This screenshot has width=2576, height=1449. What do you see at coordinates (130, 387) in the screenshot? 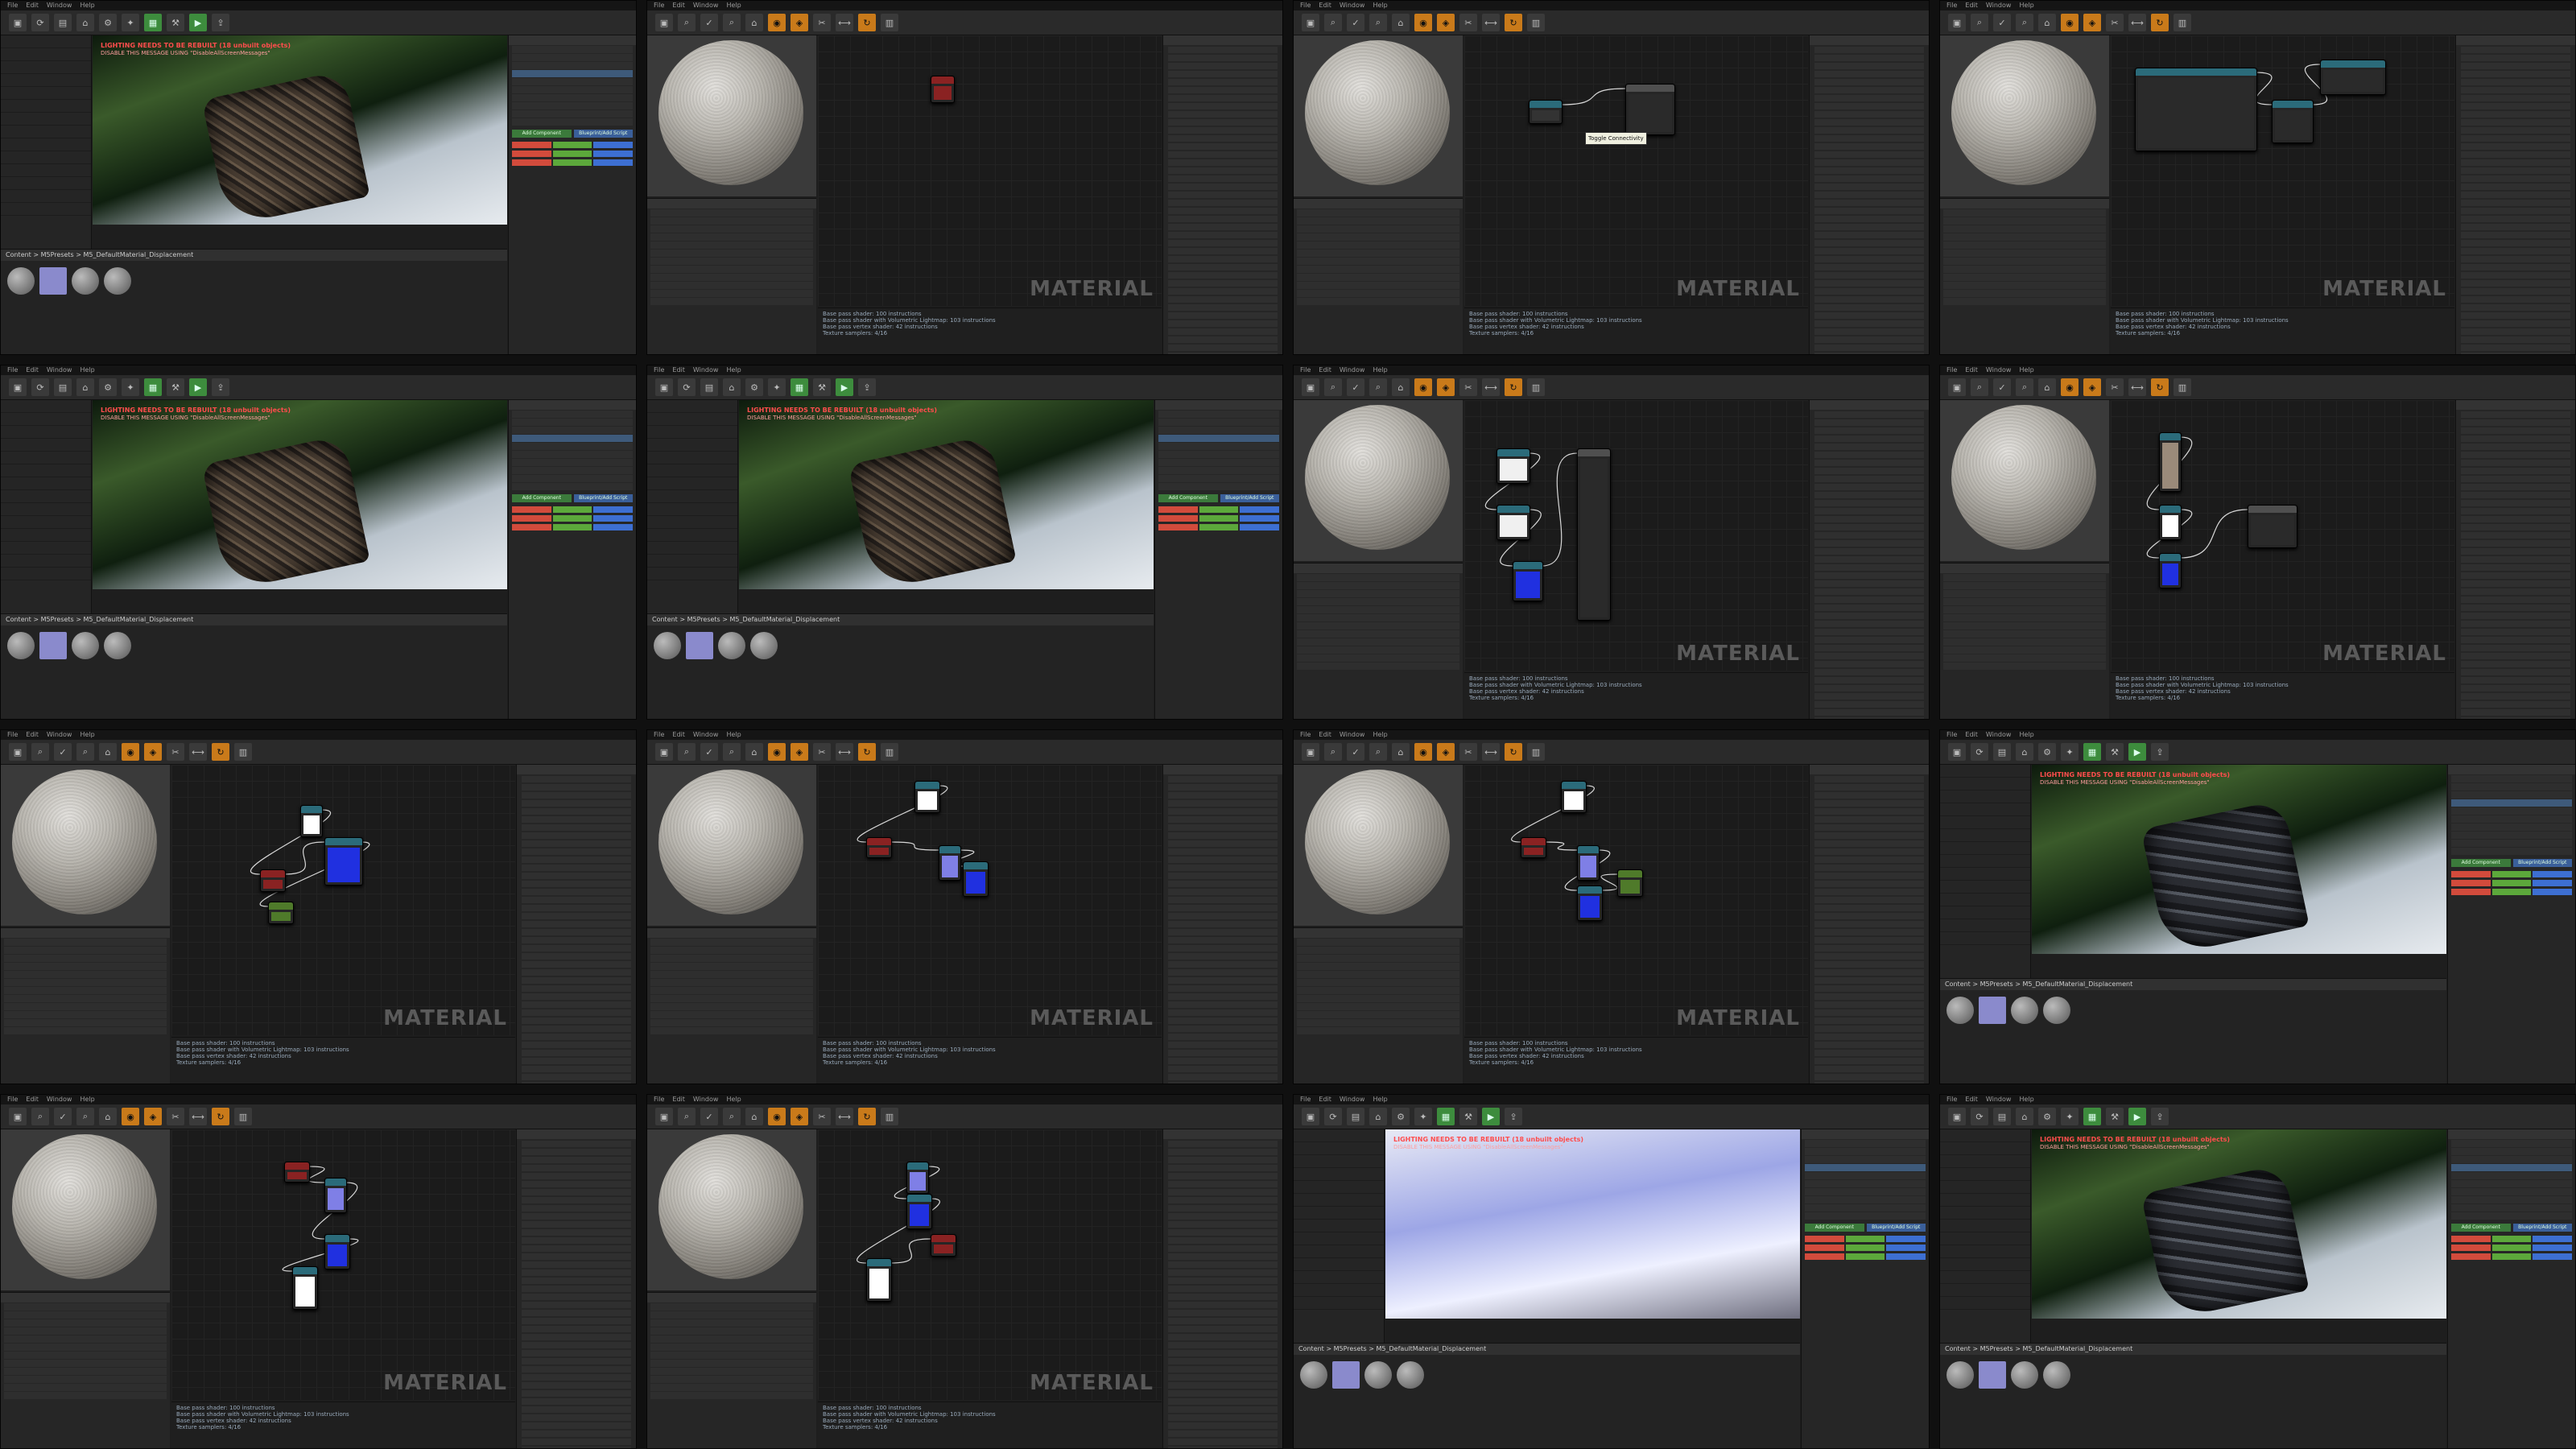
I see `blueprints-icon: ✦` at bounding box center [130, 387].